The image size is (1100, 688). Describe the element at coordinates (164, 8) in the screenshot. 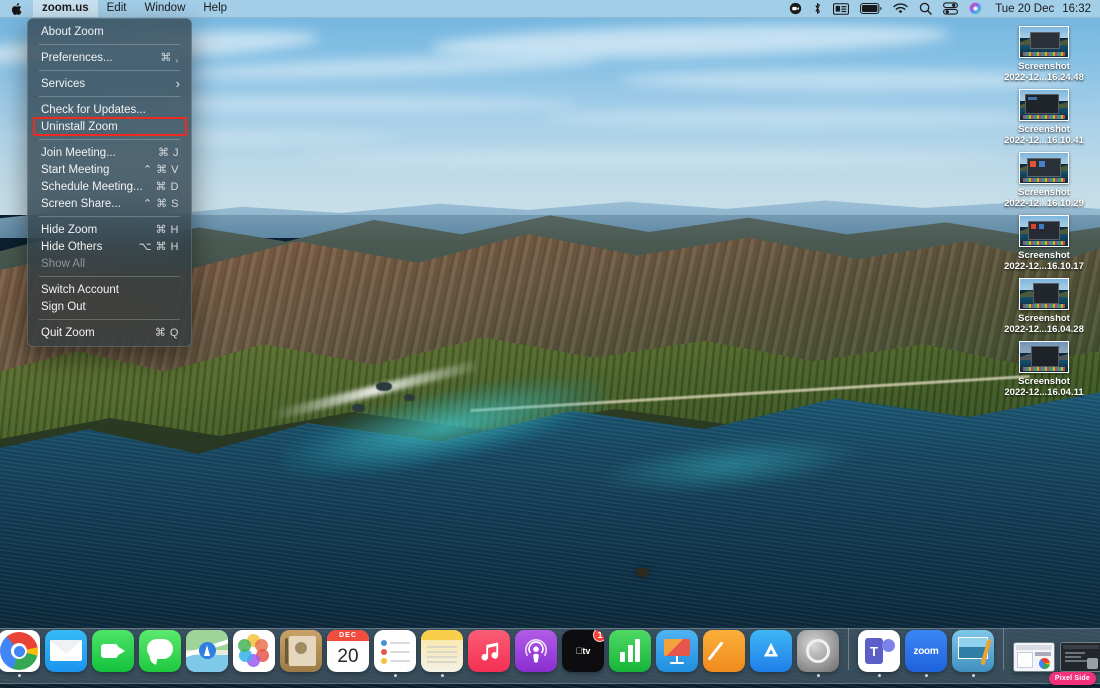

I see `menu-bar-item-window: Window` at that location.